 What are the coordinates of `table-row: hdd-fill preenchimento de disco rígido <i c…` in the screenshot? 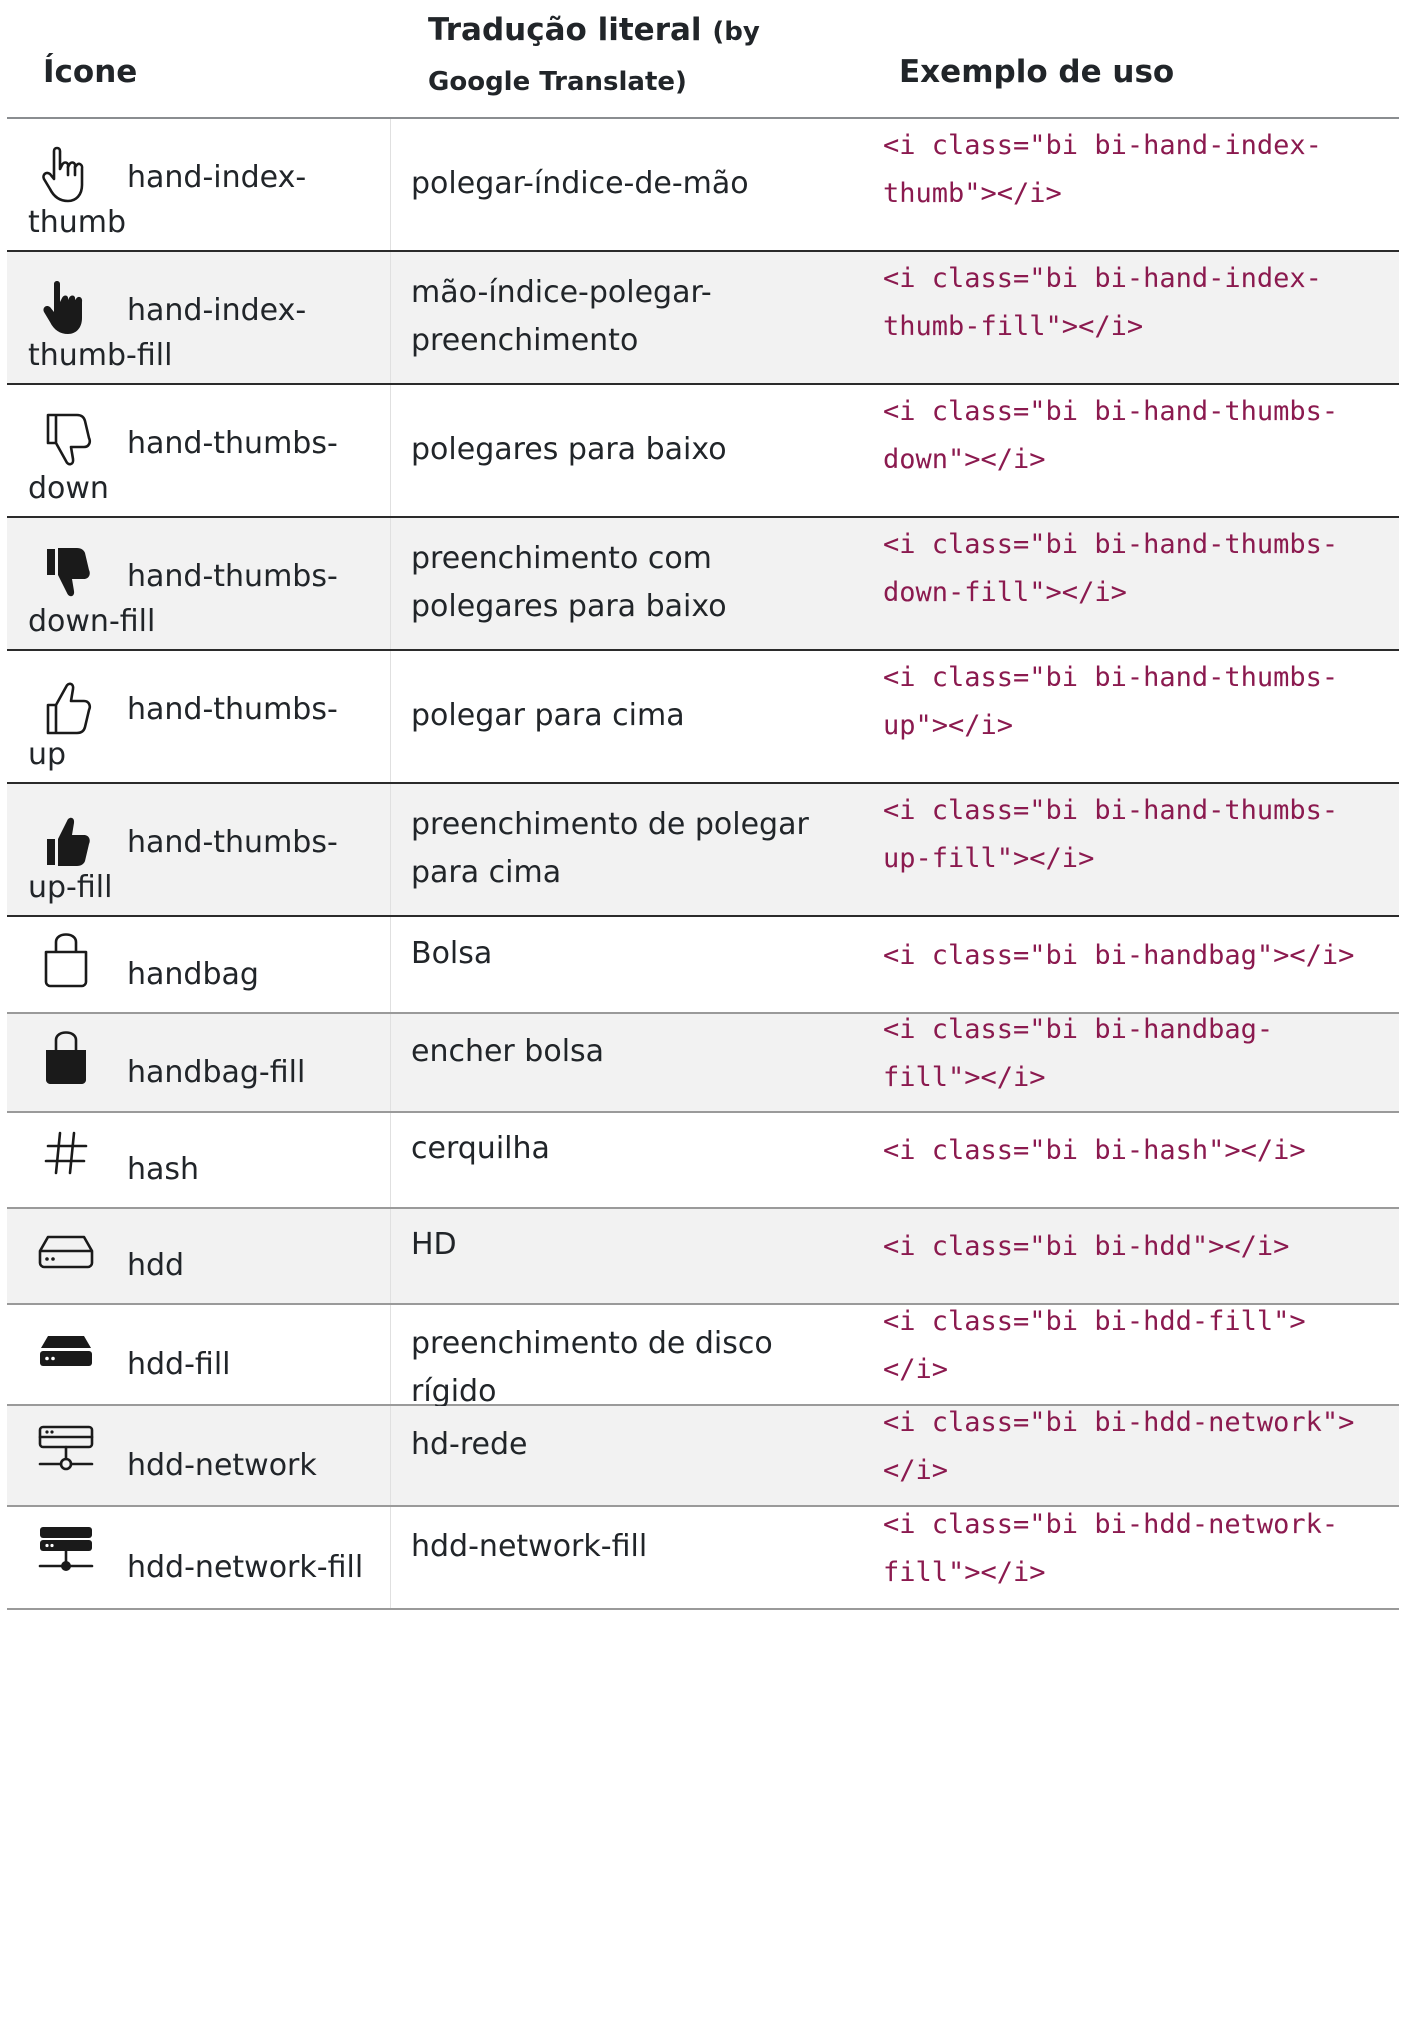 It's located at (703, 1357).